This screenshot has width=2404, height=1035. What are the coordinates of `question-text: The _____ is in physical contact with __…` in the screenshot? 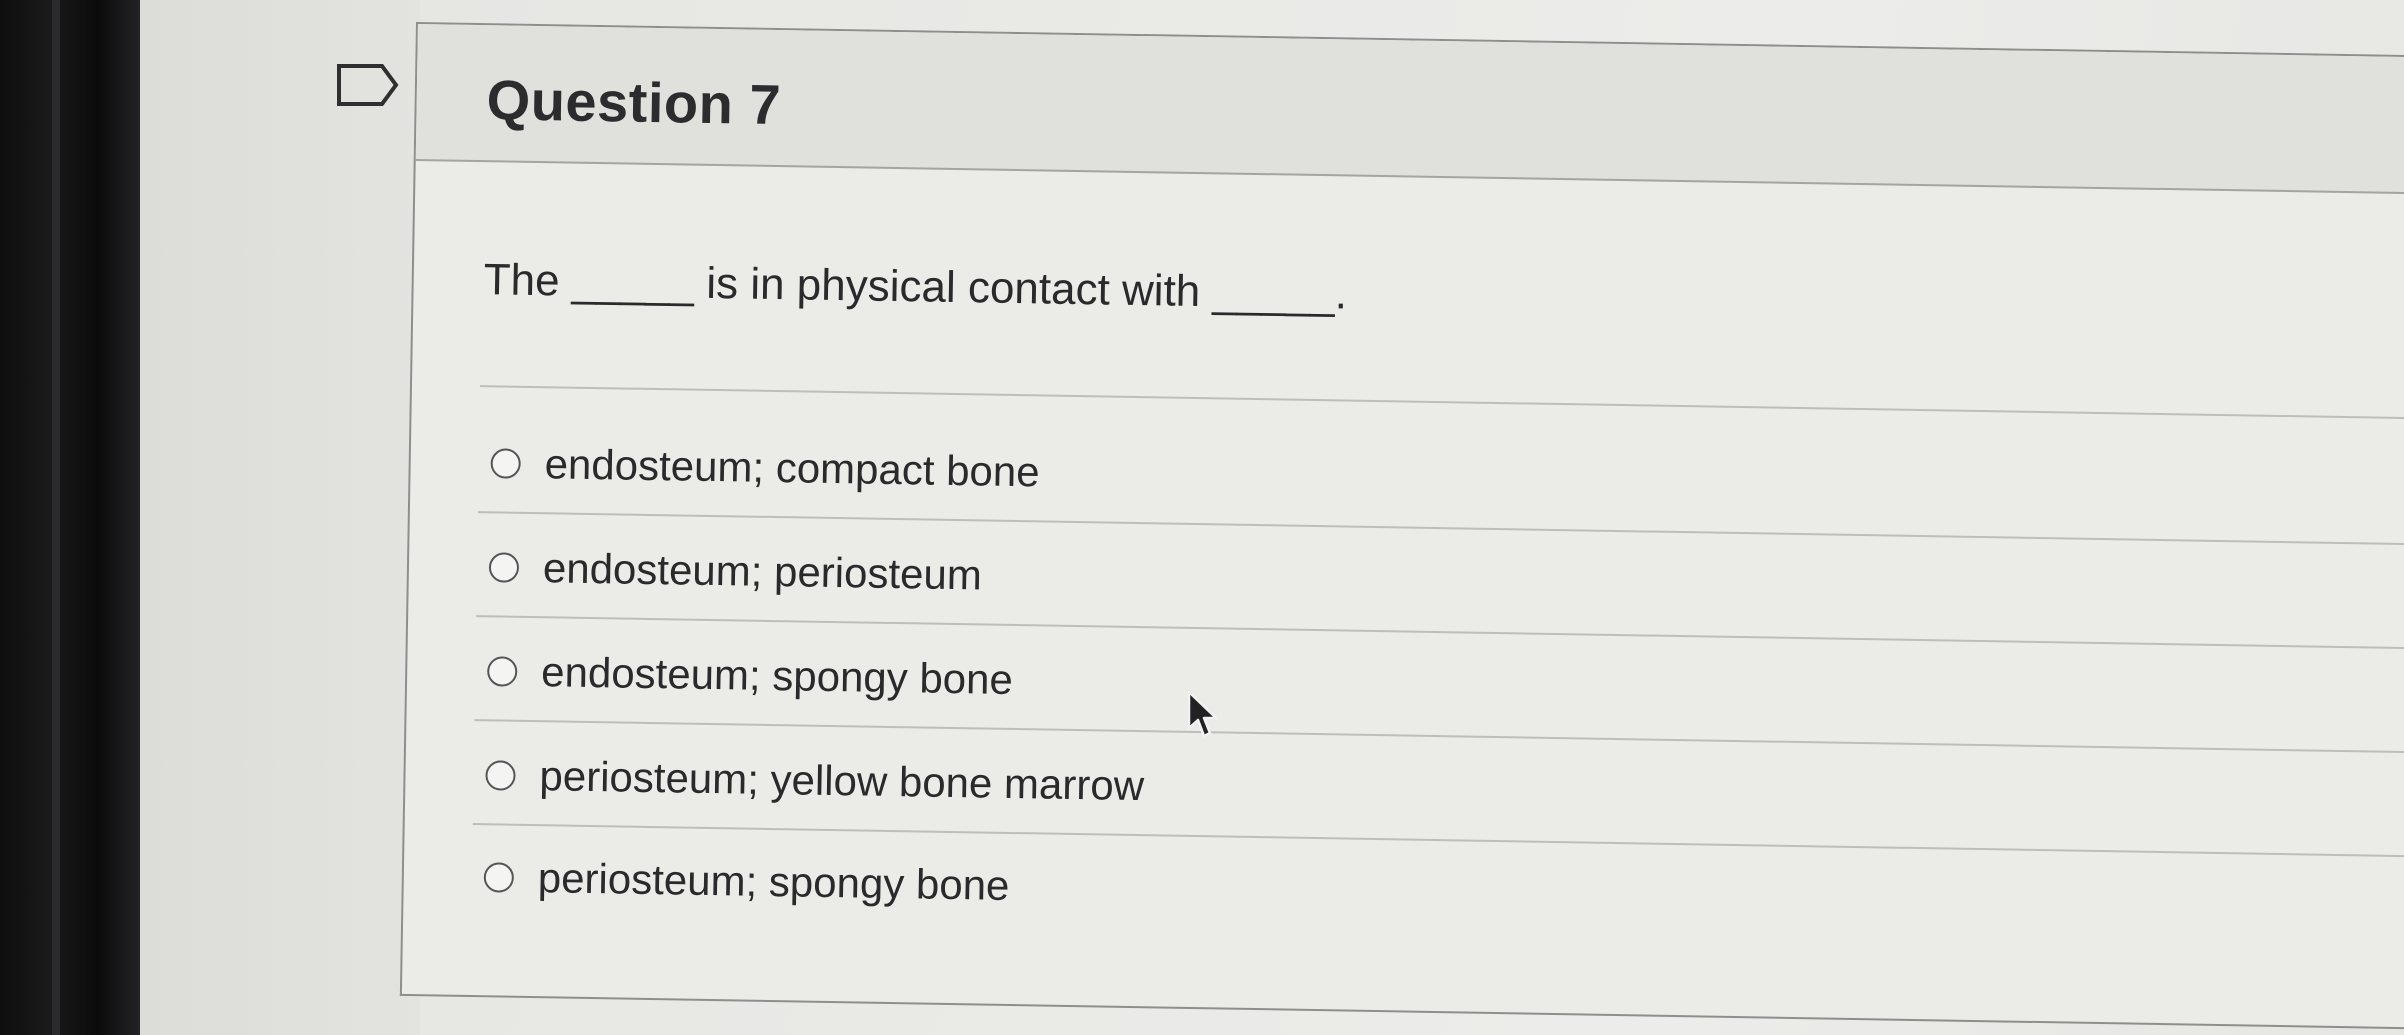 It's located at (915, 287).